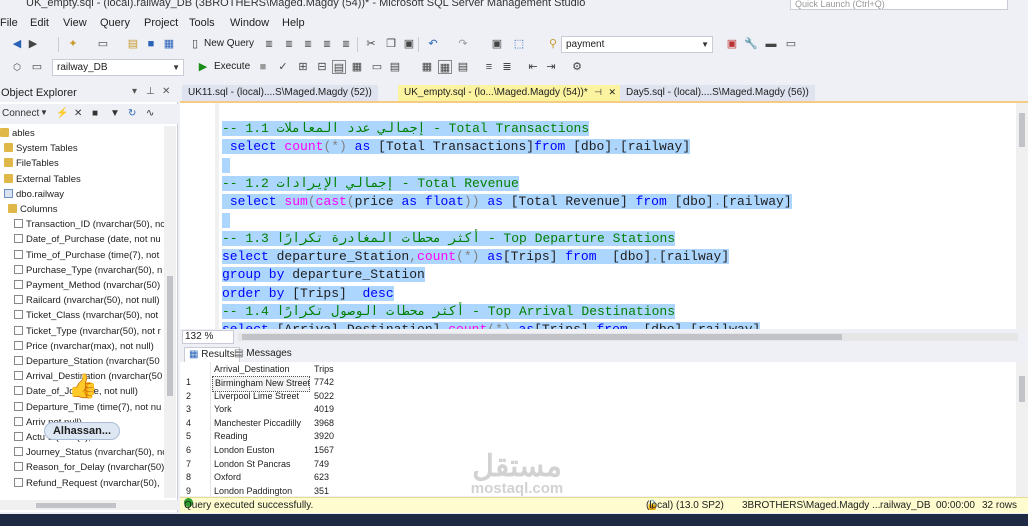  Describe the element at coordinates (261, 437) in the screenshot. I see `cell-arrival-destination: Reading` at that location.